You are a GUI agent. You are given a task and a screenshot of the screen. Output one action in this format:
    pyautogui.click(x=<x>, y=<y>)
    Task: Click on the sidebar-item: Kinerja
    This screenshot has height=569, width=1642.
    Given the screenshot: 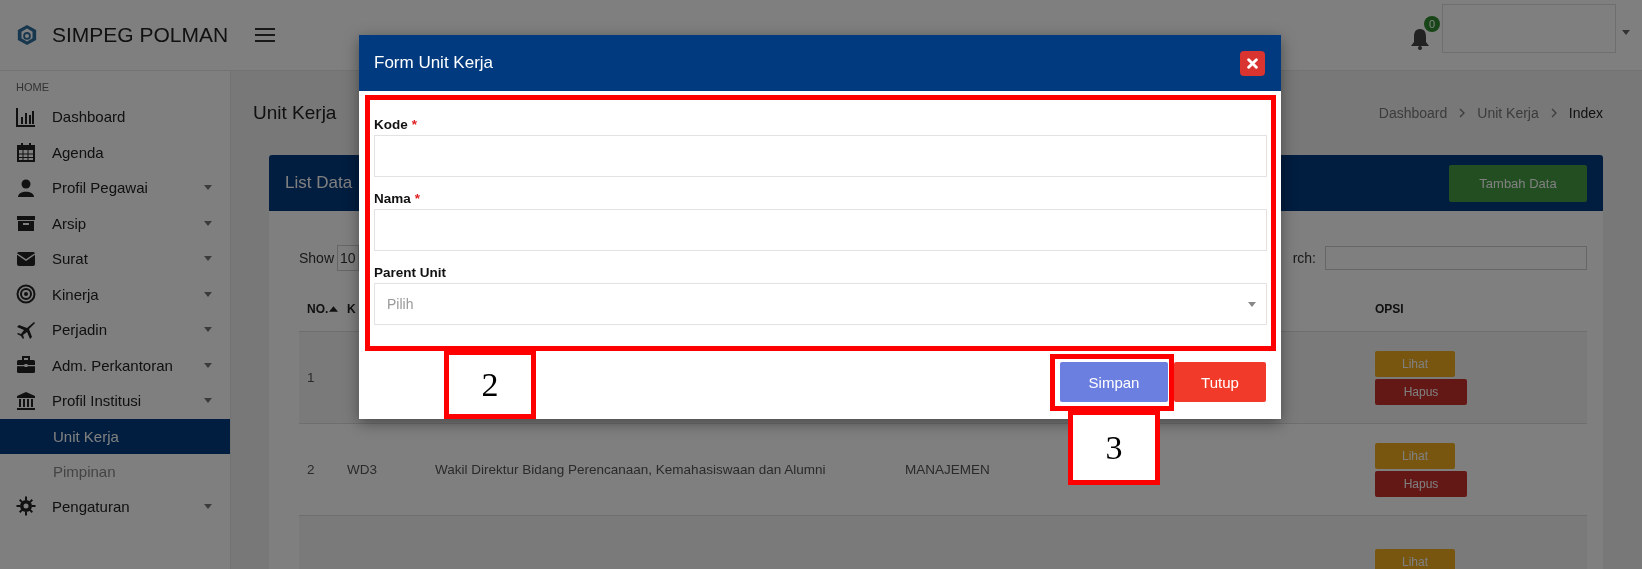 What is the action you would take?
    pyautogui.click(x=115, y=294)
    